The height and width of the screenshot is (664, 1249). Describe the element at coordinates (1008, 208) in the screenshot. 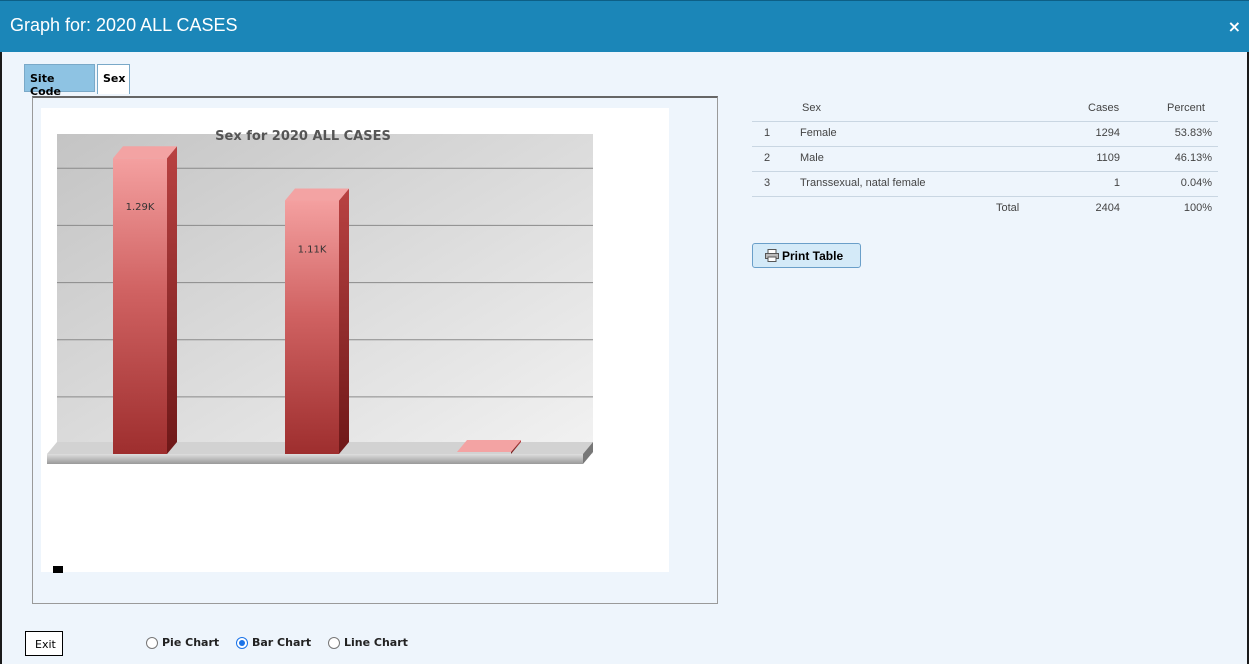

I see `total-label: Total` at that location.